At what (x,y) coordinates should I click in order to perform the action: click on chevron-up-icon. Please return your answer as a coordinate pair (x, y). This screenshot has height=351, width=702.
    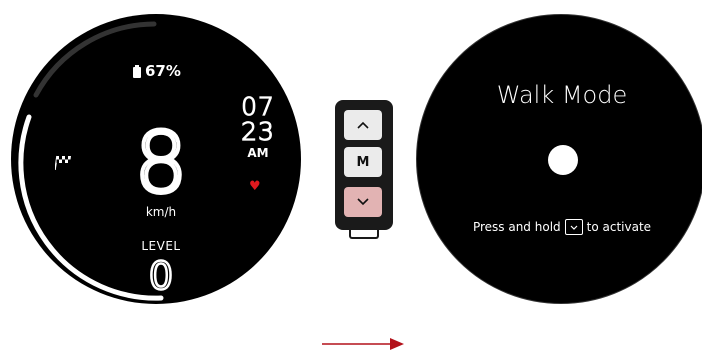
    Looking at the image, I should click on (363, 125).